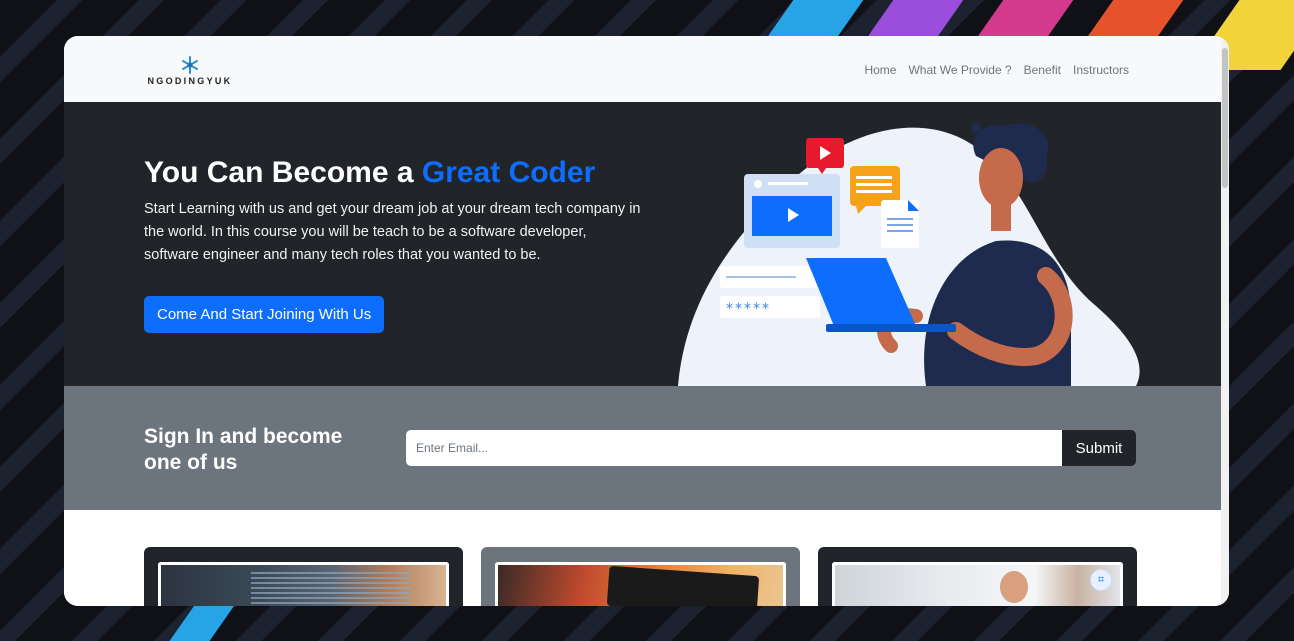 This screenshot has height=641, width=1294. Describe the element at coordinates (508, 172) in the screenshot. I see `hero-title-highlight: Great Coder` at that location.